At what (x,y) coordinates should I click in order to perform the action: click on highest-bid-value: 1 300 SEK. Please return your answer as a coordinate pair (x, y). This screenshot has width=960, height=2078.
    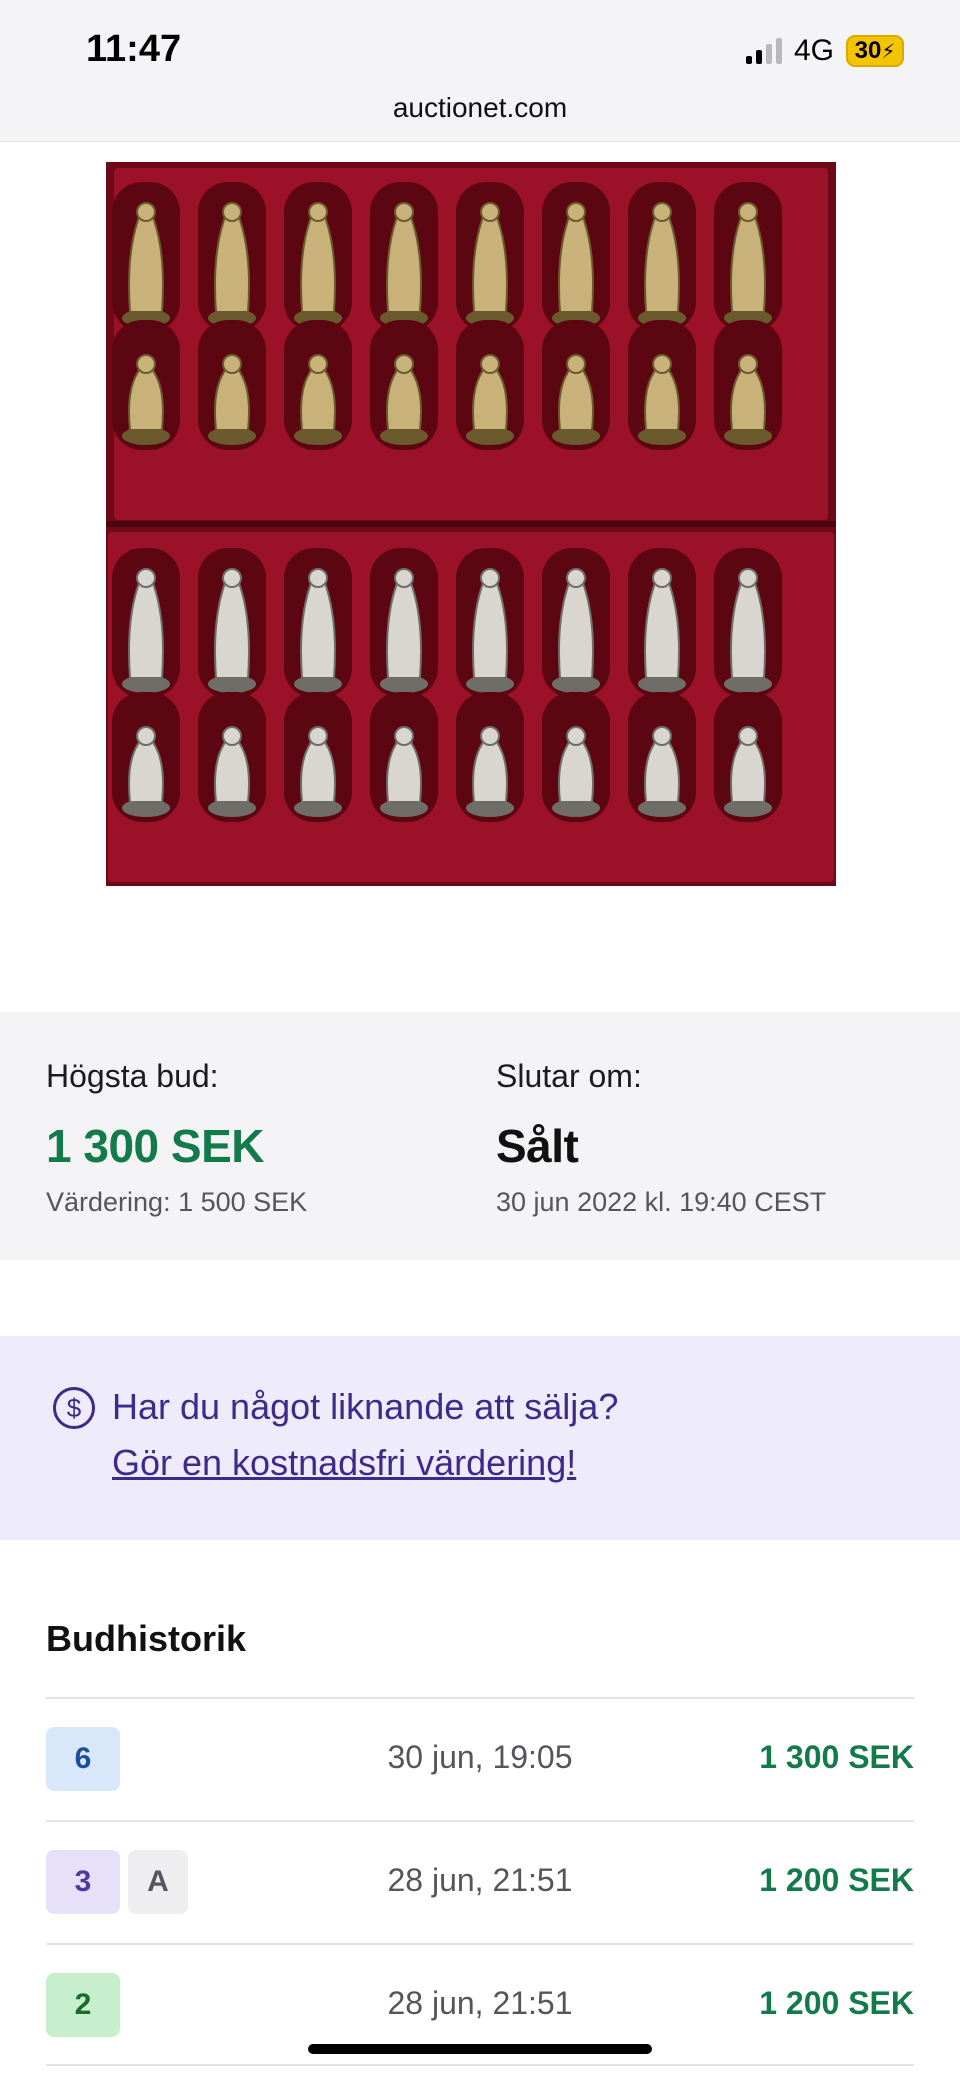
    Looking at the image, I should click on (155, 1146).